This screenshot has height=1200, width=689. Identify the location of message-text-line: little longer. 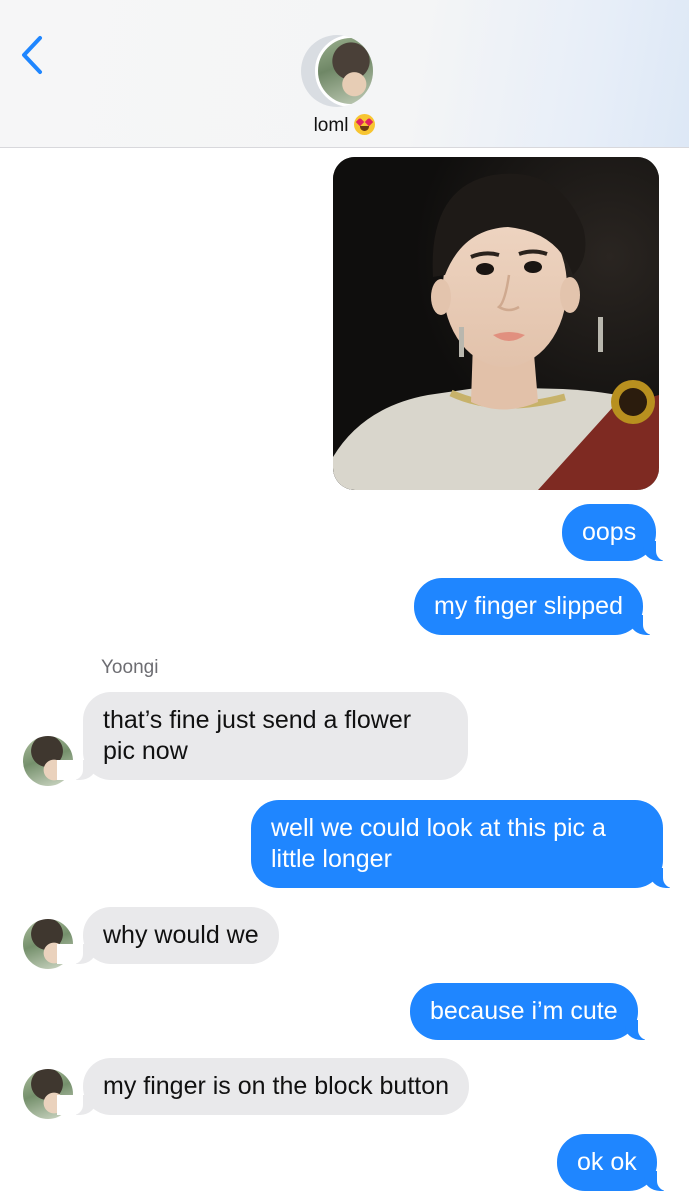
(331, 859).